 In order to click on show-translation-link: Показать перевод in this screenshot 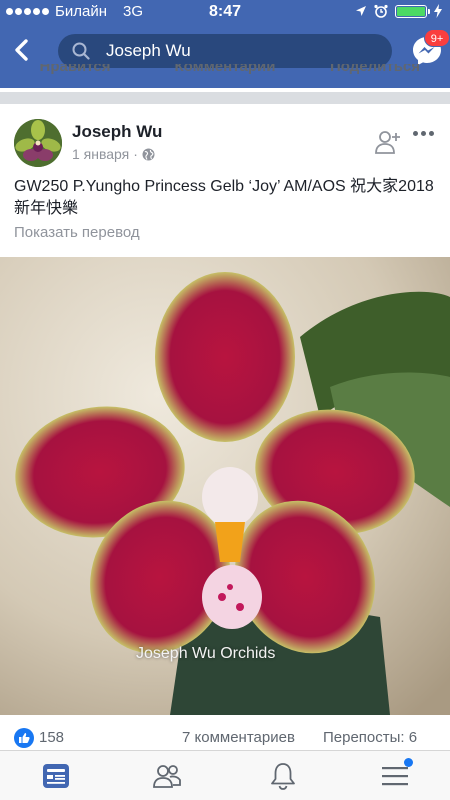, I will do `click(77, 232)`.